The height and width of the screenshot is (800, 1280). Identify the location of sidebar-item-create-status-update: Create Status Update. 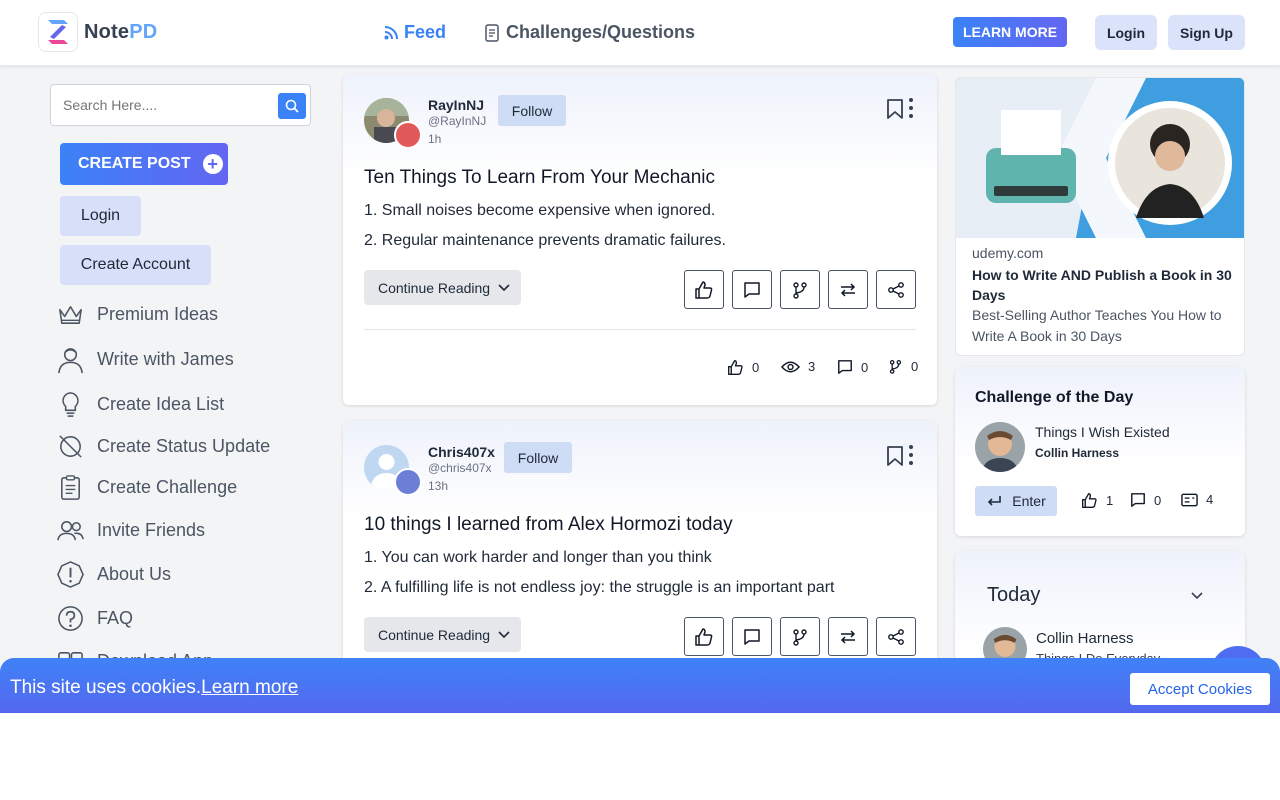
(163, 446).